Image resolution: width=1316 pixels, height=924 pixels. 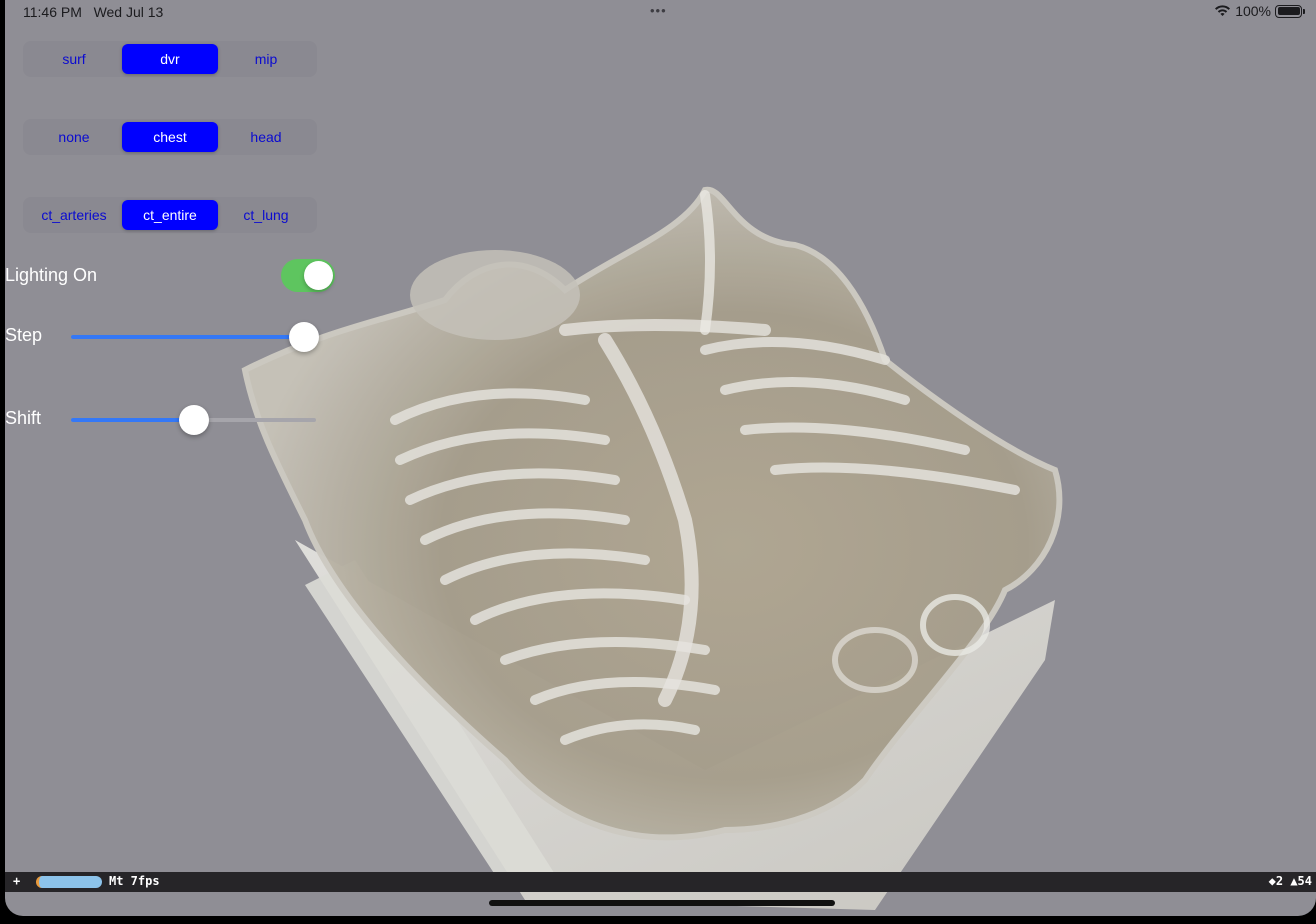 What do you see at coordinates (1304, 11) in the screenshot?
I see `battery-tip` at bounding box center [1304, 11].